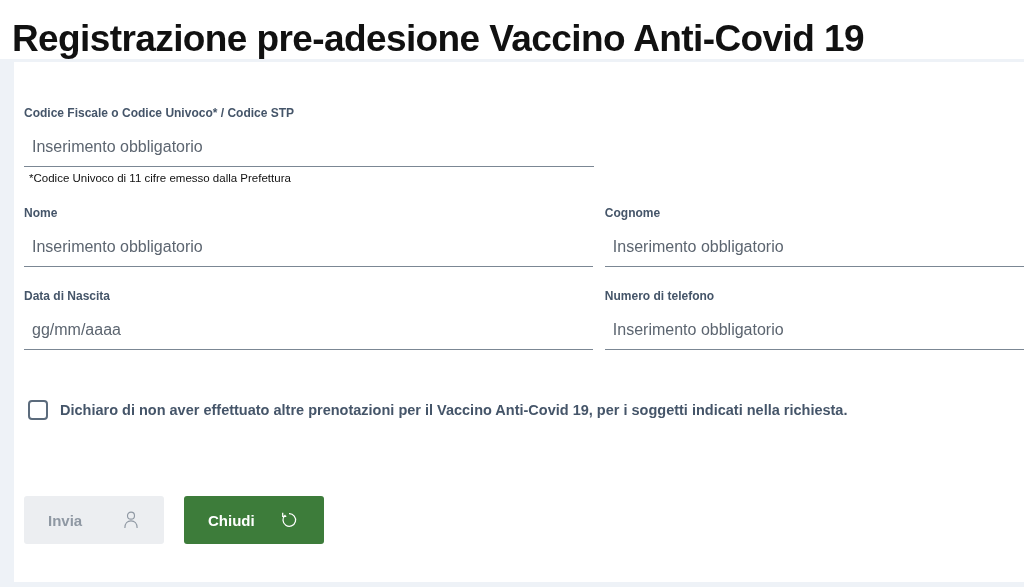 The height and width of the screenshot is (587, 1024). Describe the element at coordinates (289, 520) in the screenshot. I see `refresh-icon` at that location.